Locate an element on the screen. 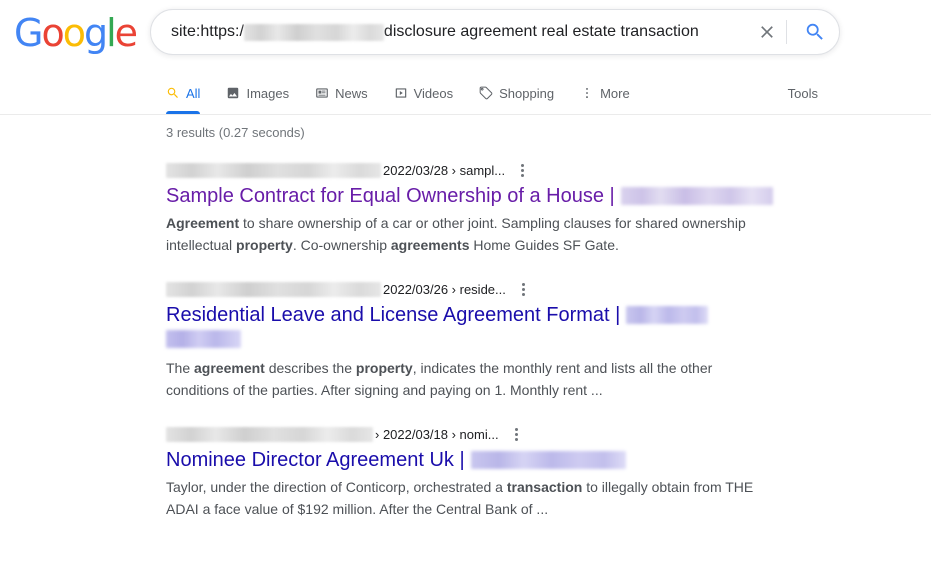 This screenshot has height=576, width=931. google-logo: Google is located at coordinates (76, 33).